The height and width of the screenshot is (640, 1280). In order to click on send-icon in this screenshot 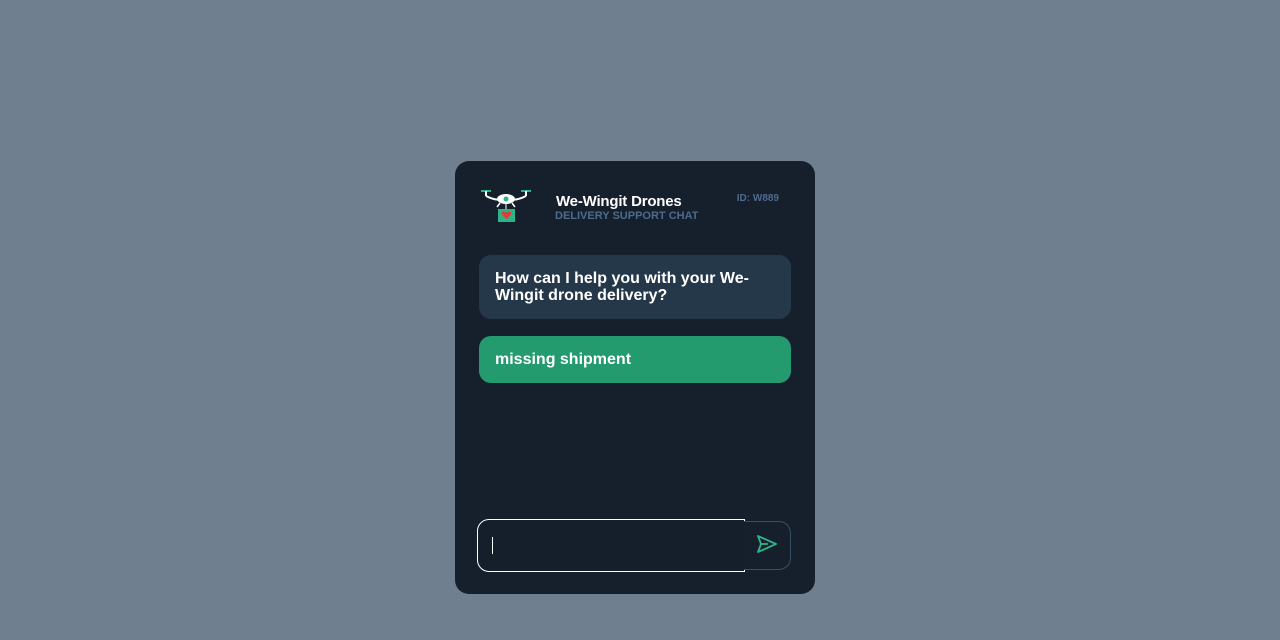, I will do `click(767, 545)`.